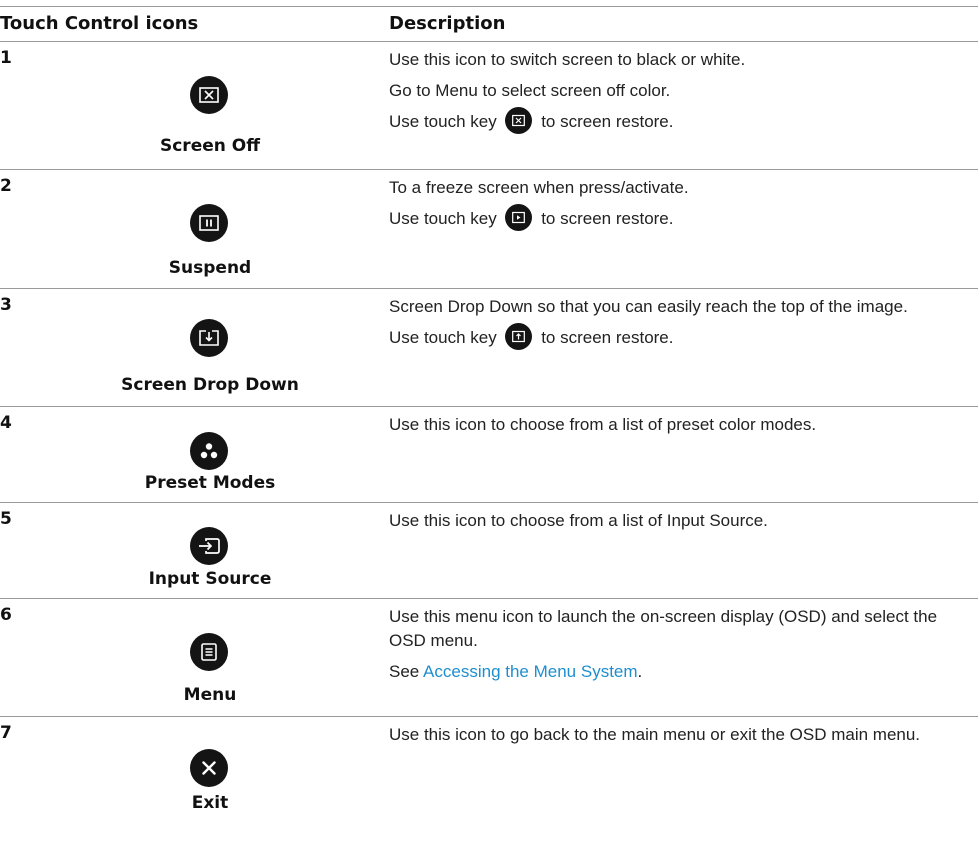  Describe the element at coordinates (6, 615) in the screenshot. I see `row-number: 6` at that location.